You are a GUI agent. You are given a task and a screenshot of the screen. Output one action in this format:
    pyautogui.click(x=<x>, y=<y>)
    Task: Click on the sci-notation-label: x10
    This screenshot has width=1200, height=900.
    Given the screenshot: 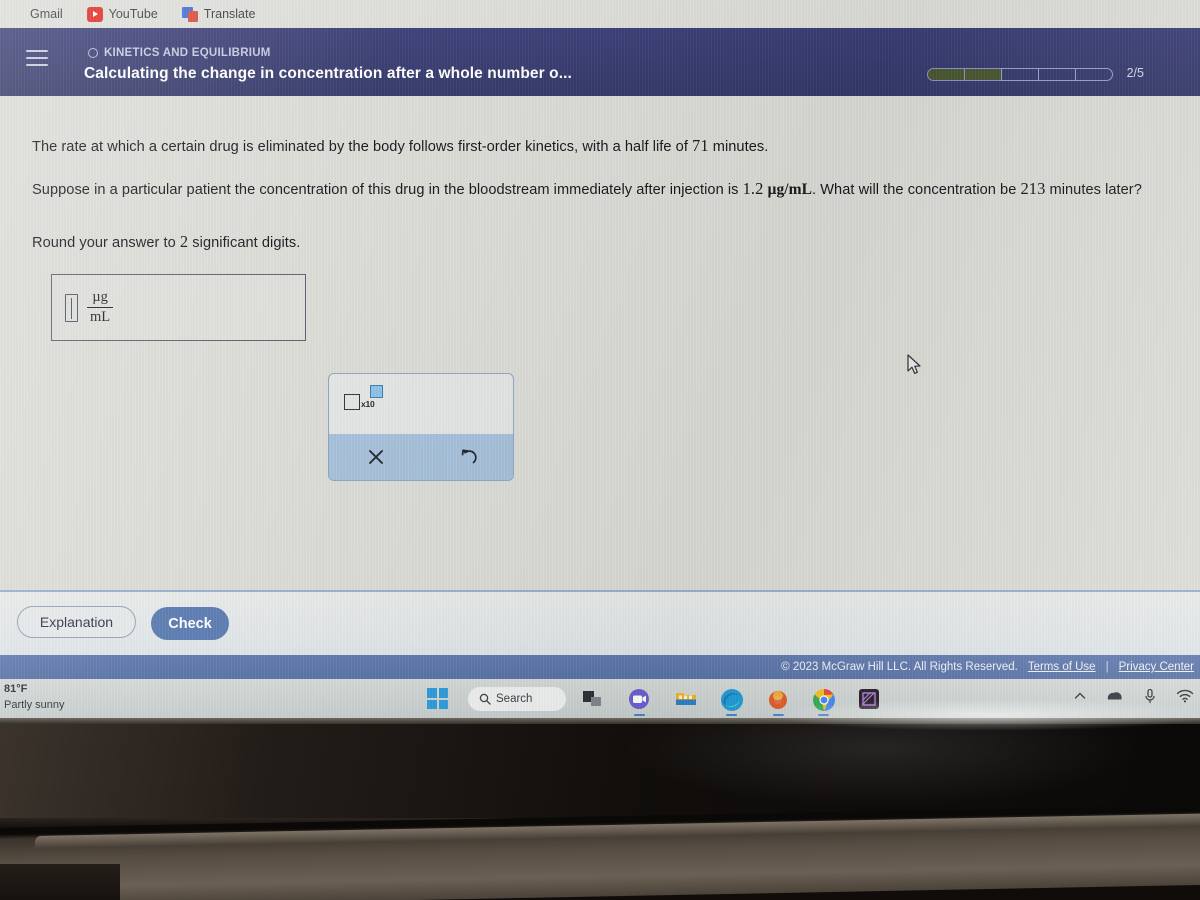 What is the action you would take?
    pyautogui.click(x=368, y=404)
    